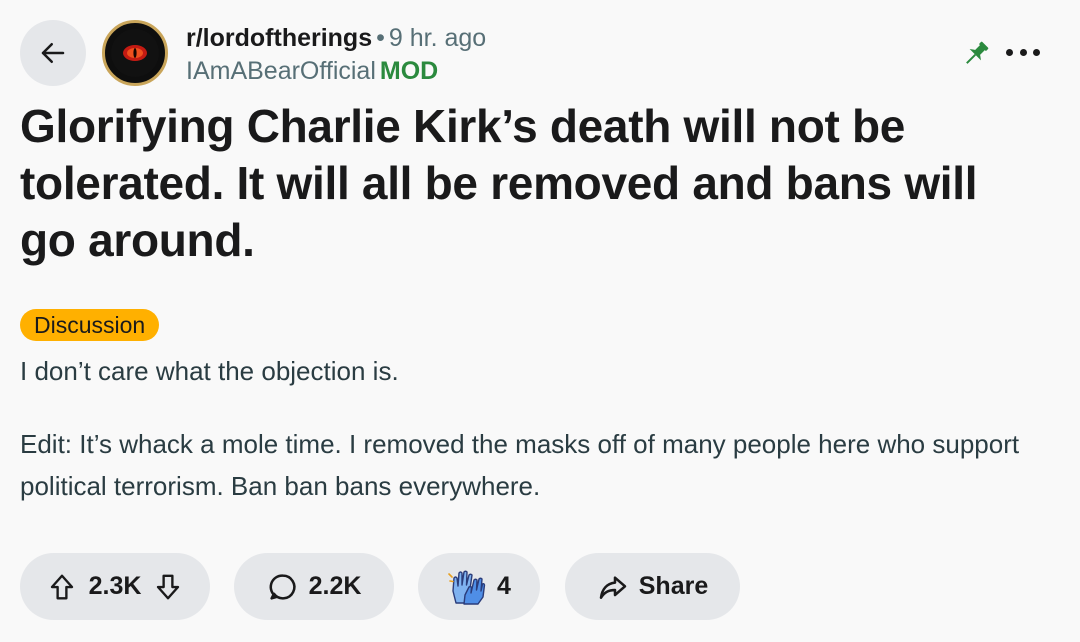 This screenshot has width=1080, height=642. What do you see at coordinates (335, 586) in the screenshot?
I see `comment-count: 2.2K` at bounding box center [335, 586].